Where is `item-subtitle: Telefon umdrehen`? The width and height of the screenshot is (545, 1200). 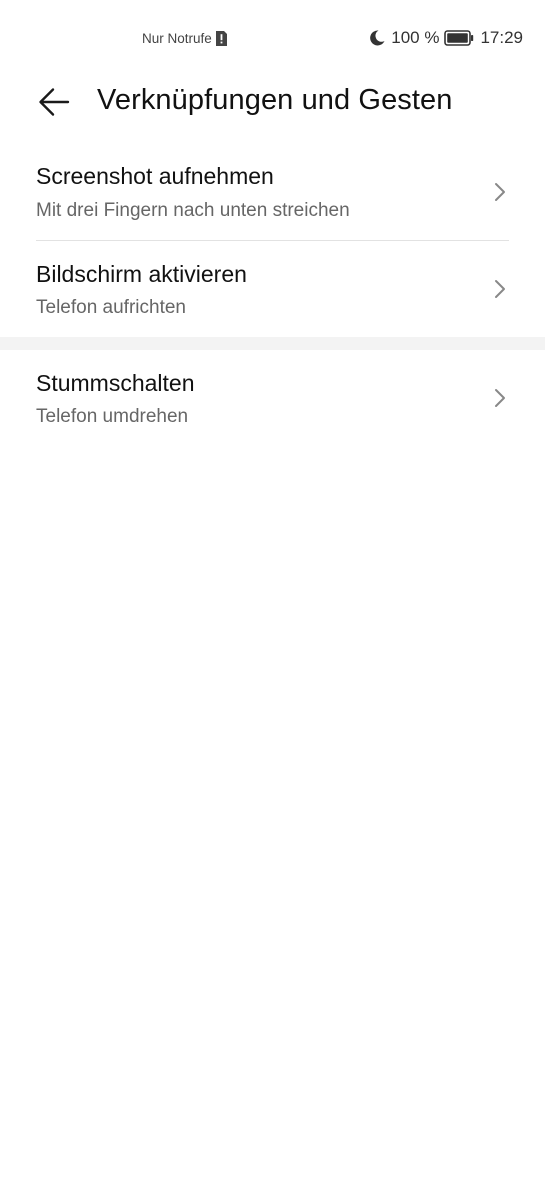
item-subtitle: Telefon umdrehen is located at coordinates (112, 416).